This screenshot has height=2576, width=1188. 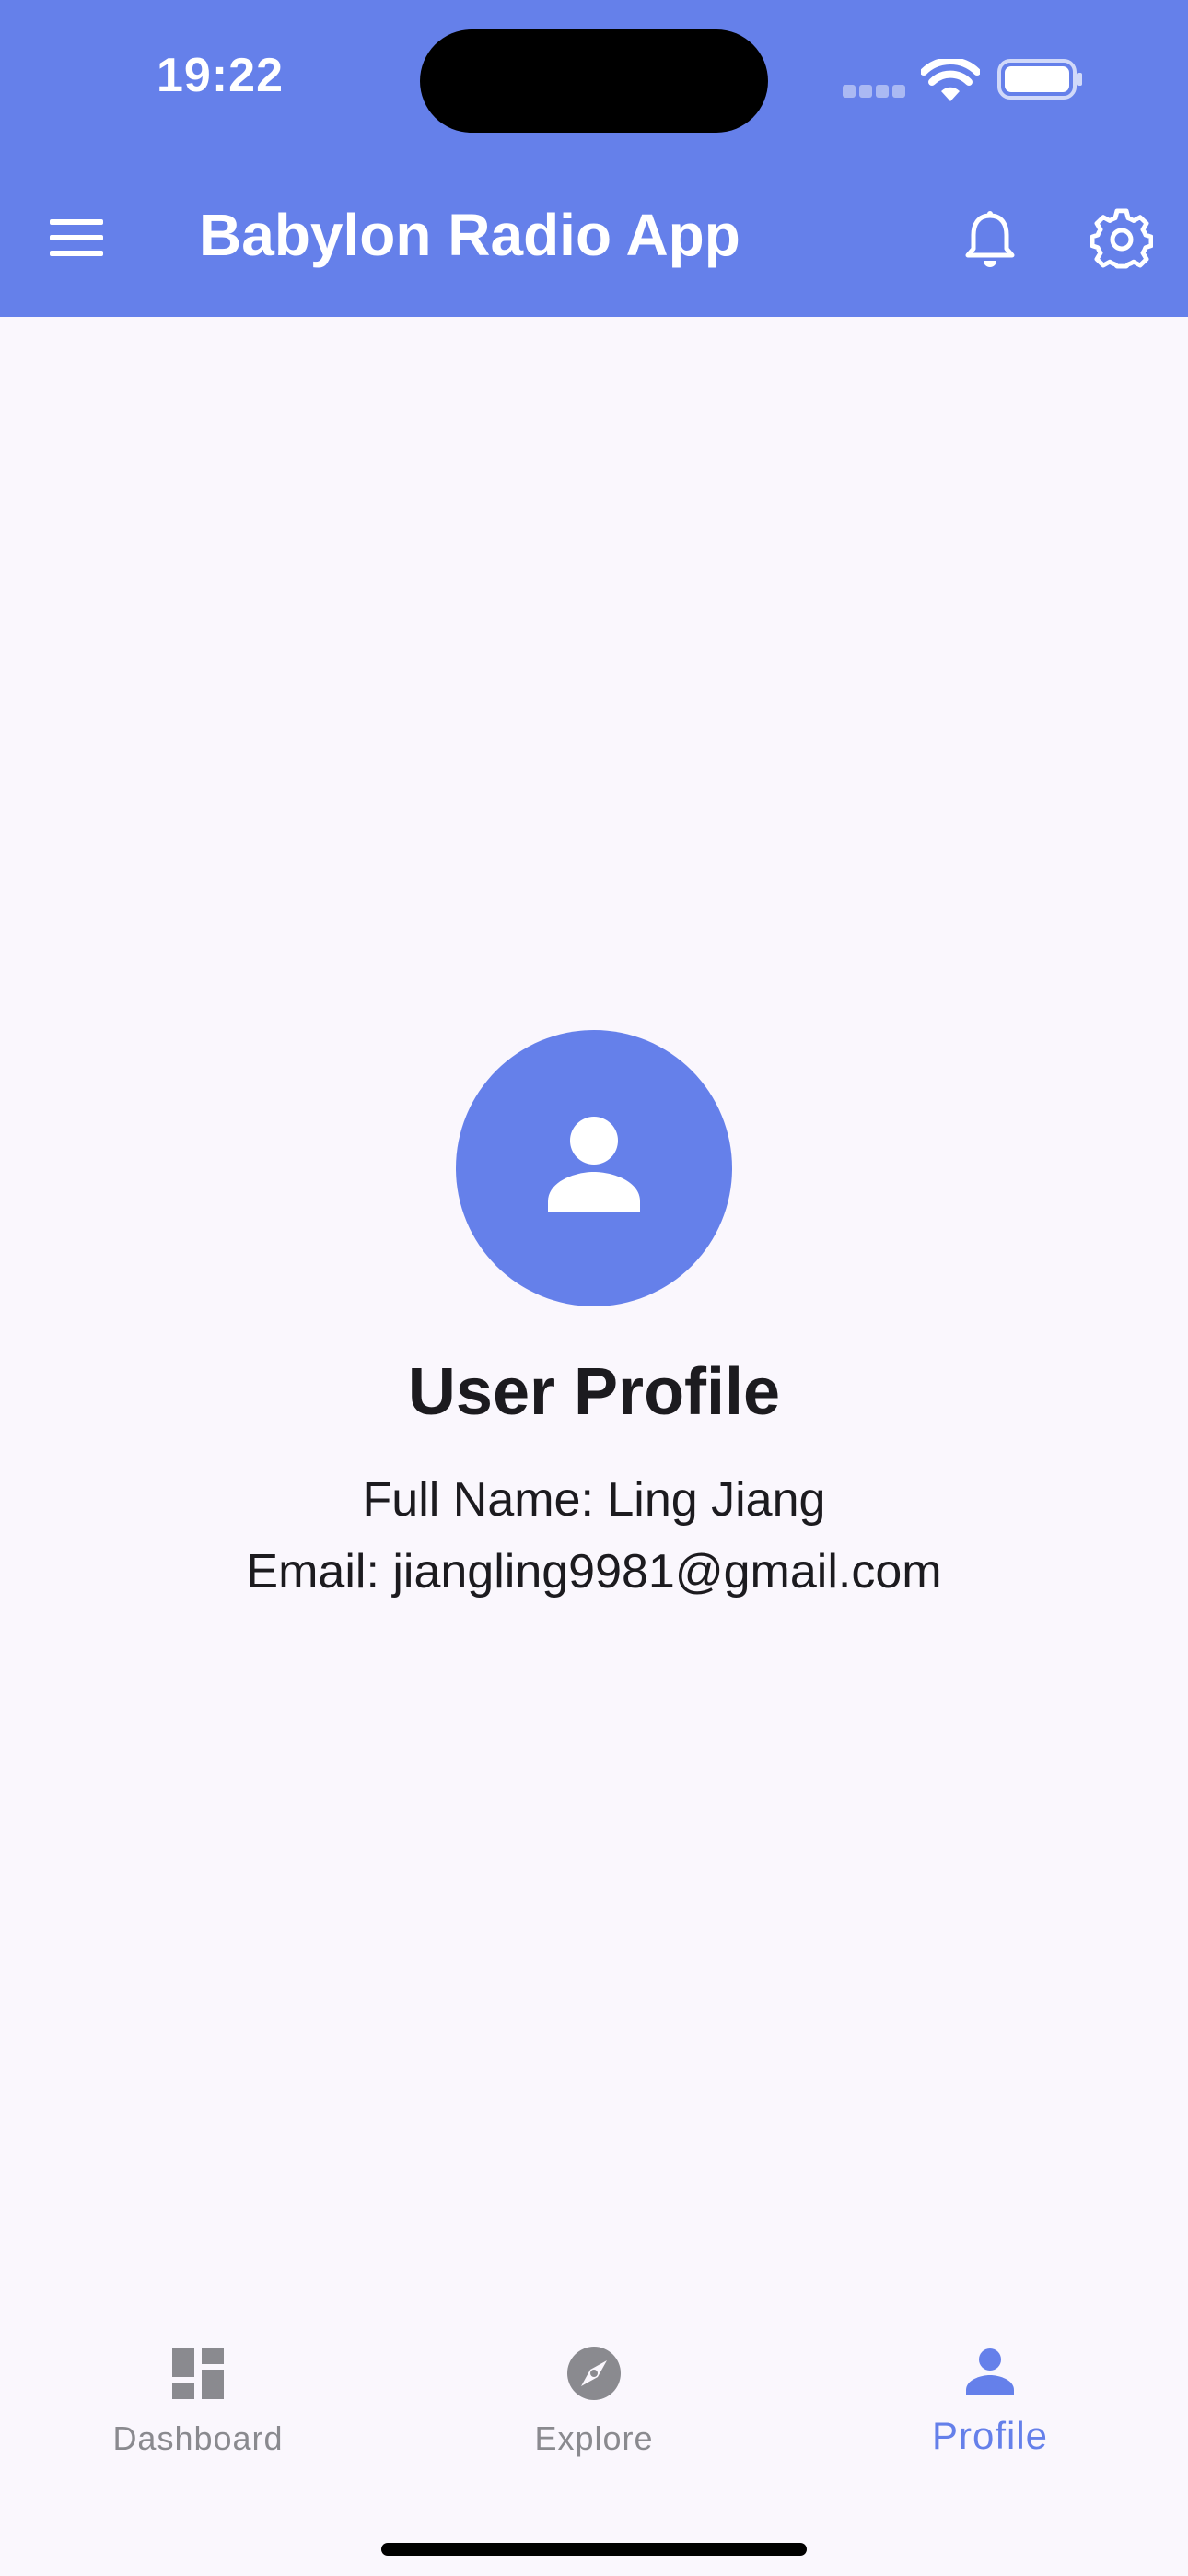 I want to click on nav-item-explore: Explore, so click(x=594, y=2395).